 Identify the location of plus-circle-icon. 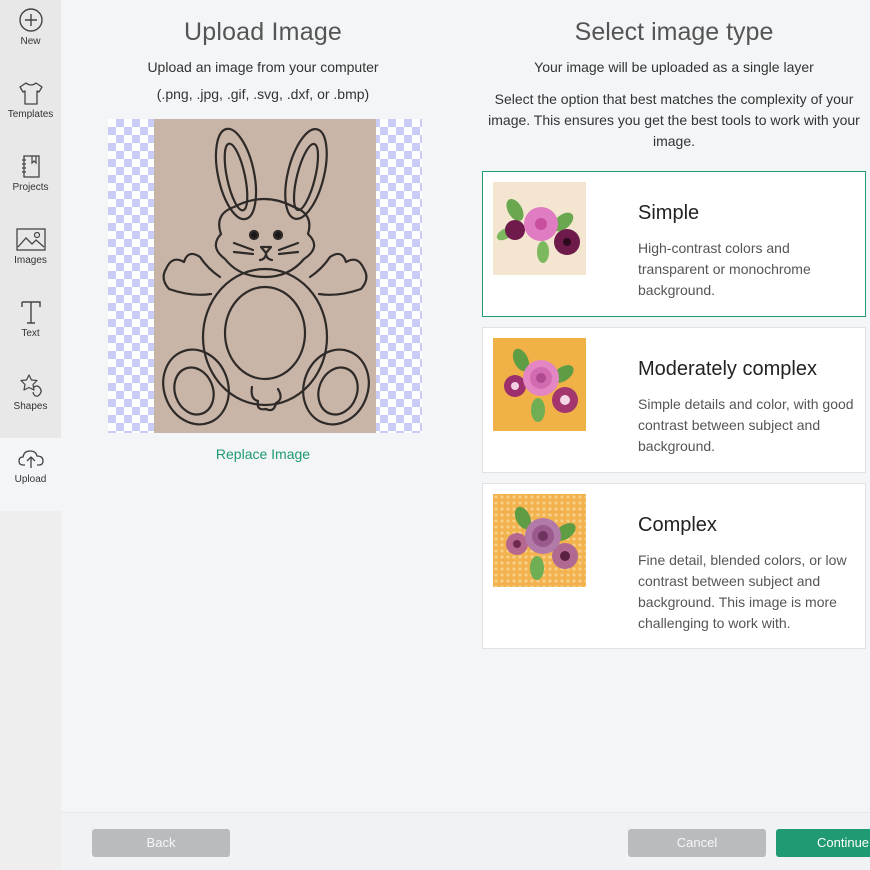
(30, 20).